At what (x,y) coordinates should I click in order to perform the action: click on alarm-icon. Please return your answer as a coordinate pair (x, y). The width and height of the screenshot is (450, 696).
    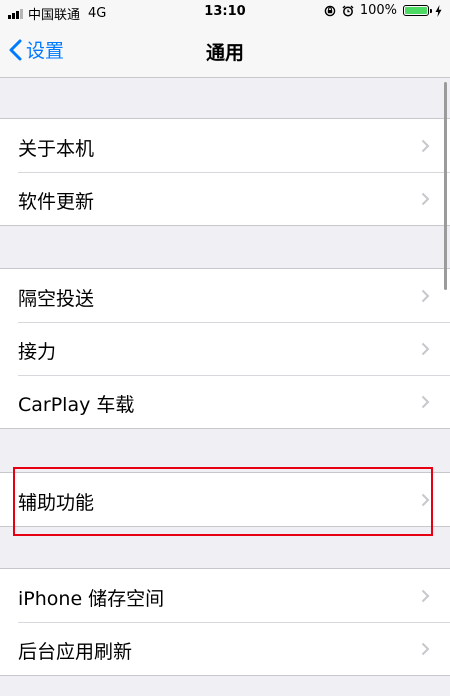
    Looking at the image, I should click on (348, 10).